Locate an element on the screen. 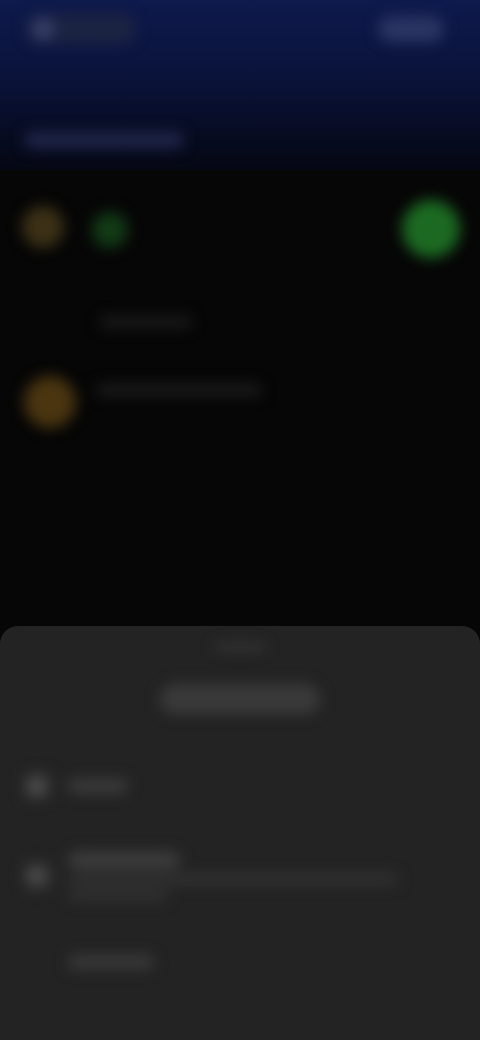 This screenshot has width=480, height=1040. blank-icon is located at coordinates (37, 962).